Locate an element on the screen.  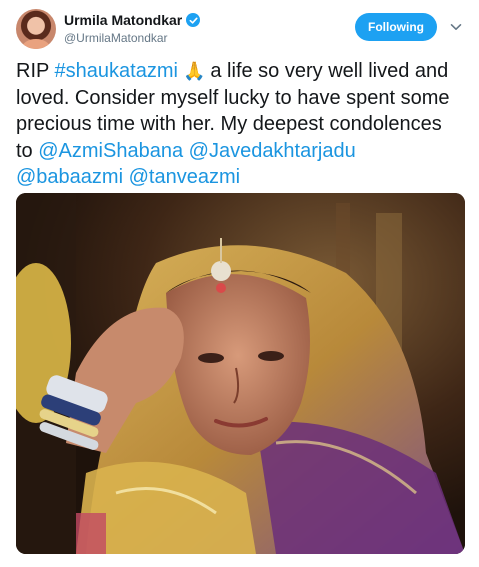
avatar is located at coordinates (36, 29).